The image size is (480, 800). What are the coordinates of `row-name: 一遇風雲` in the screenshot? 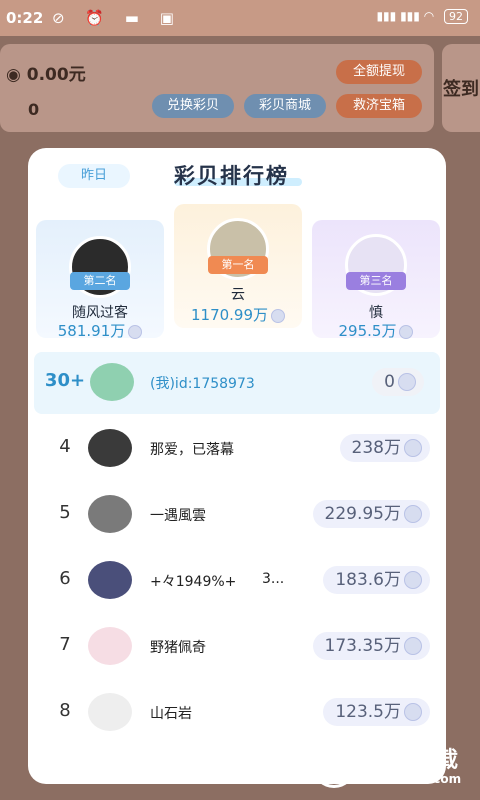 It's located at (178, 516).